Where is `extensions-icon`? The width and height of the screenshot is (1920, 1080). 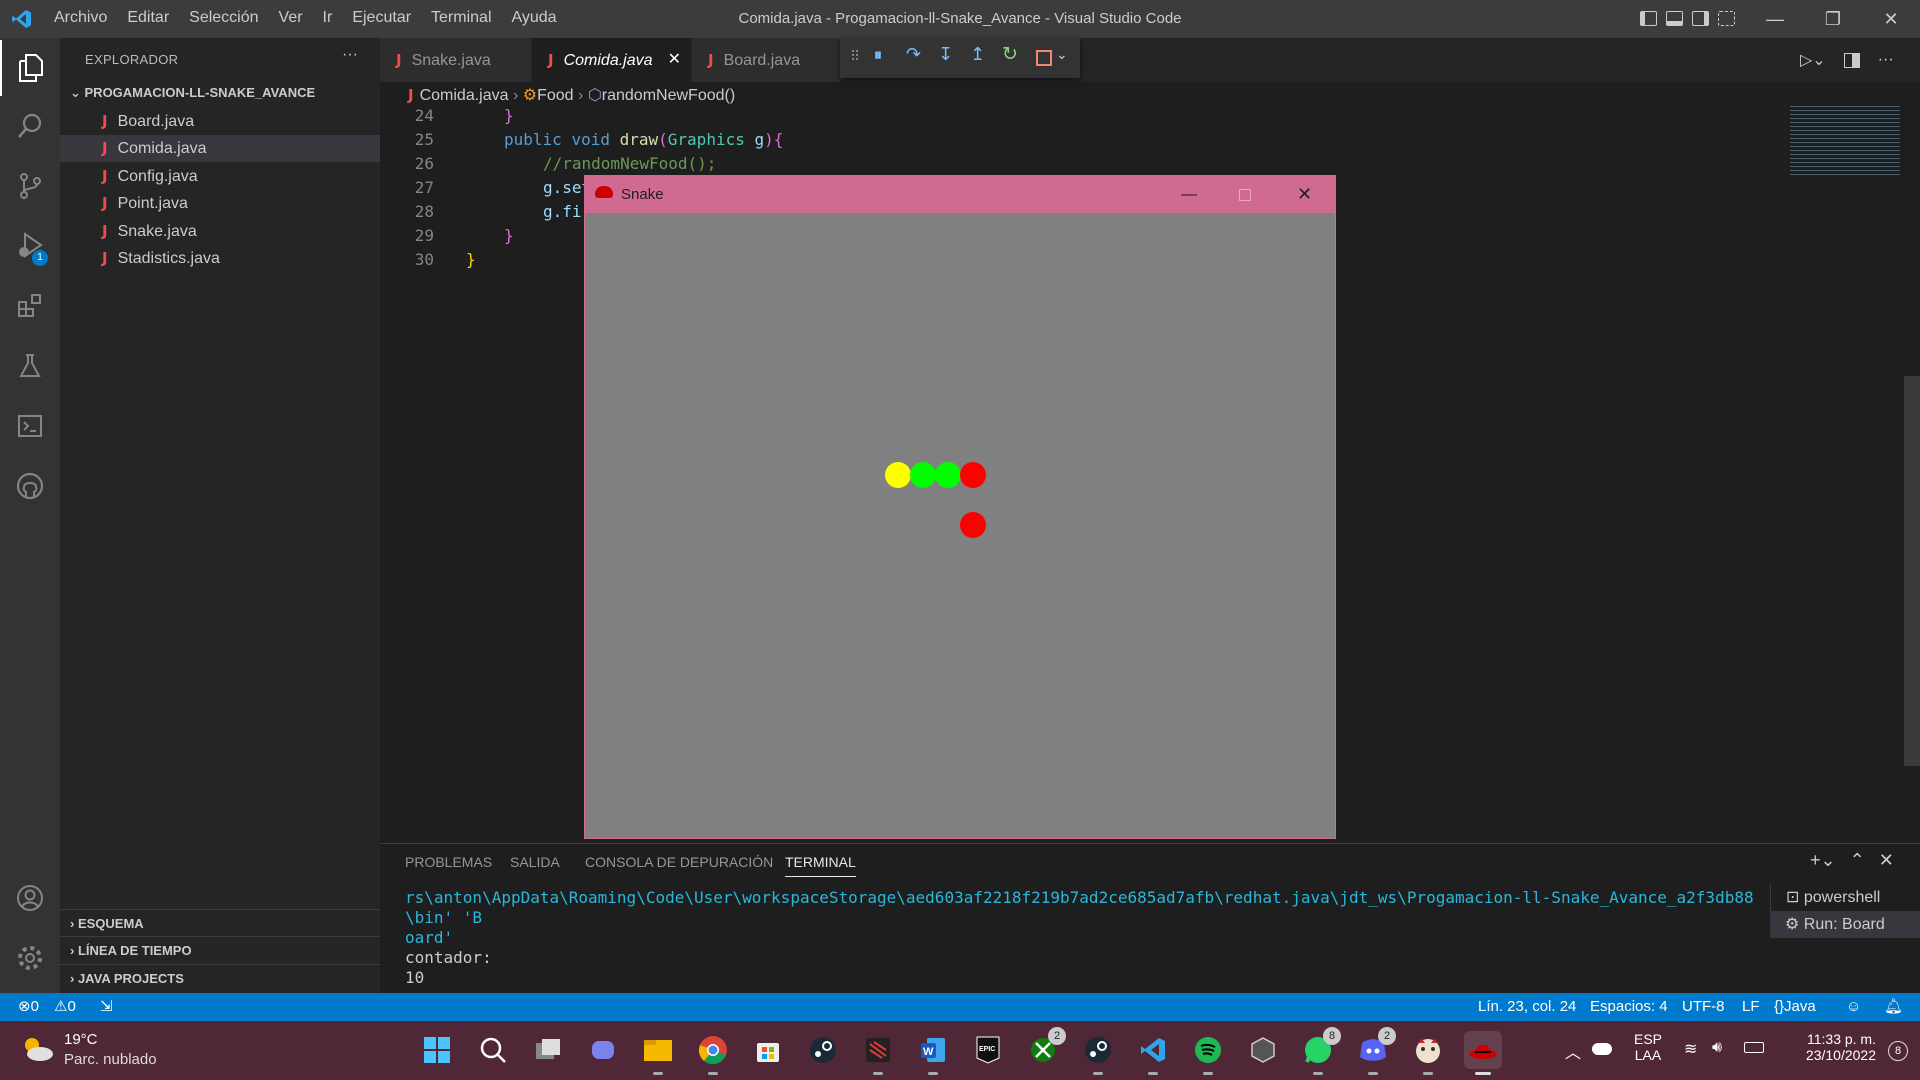 extensions-icon is located at coordinates (30, 306).